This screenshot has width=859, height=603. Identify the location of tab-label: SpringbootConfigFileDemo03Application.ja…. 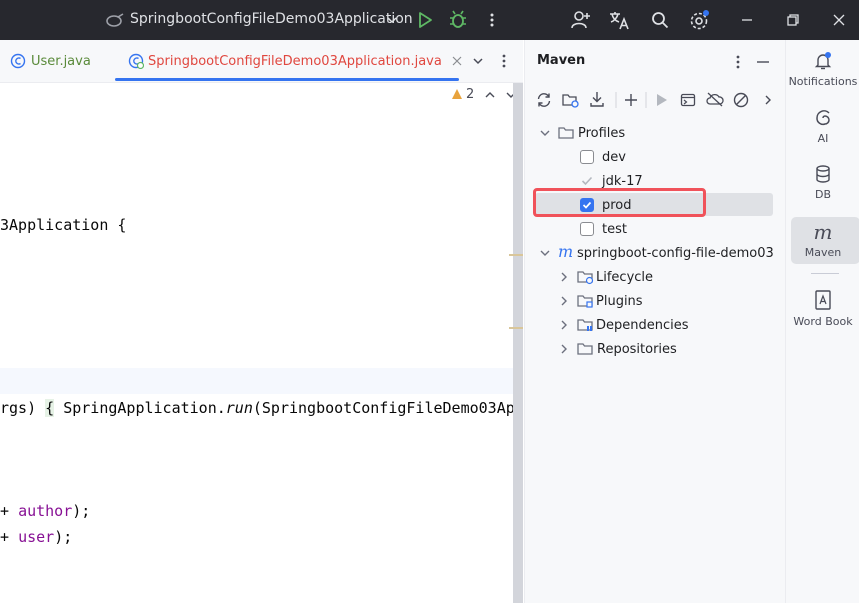
(295, 61).